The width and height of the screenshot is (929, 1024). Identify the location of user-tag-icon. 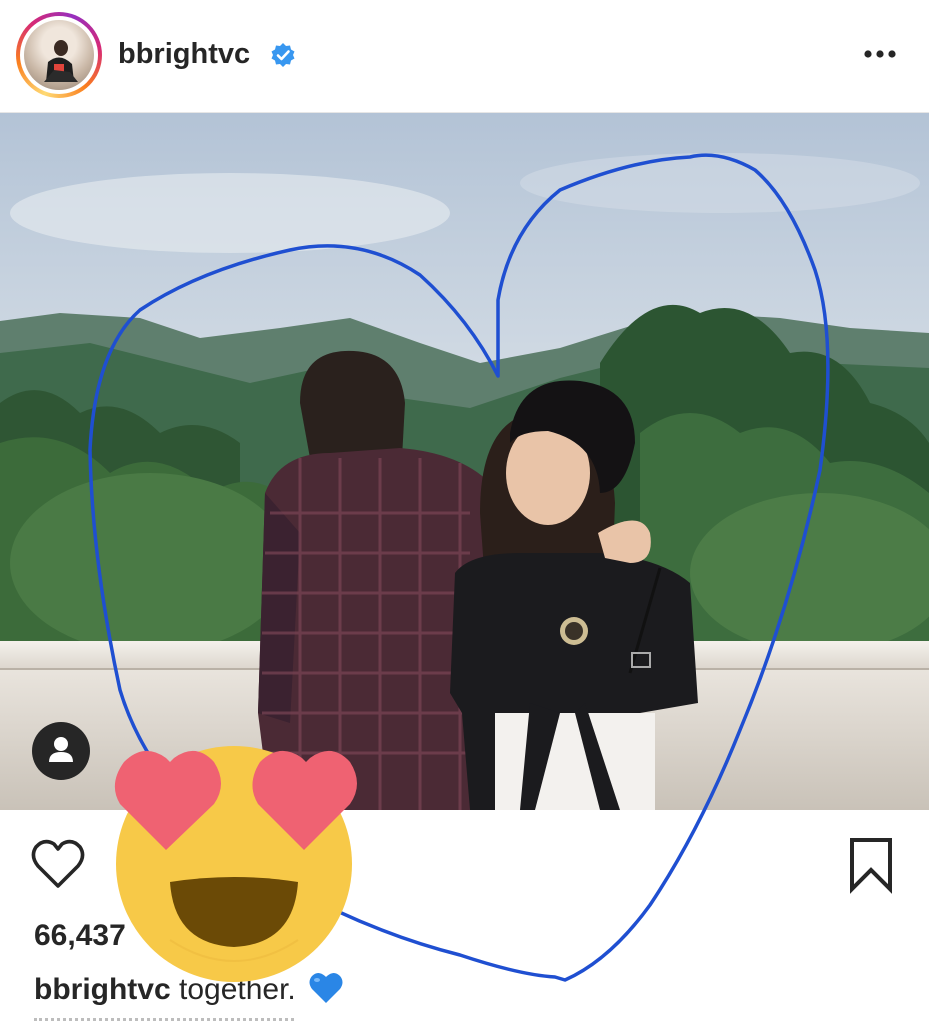
(61, 749).